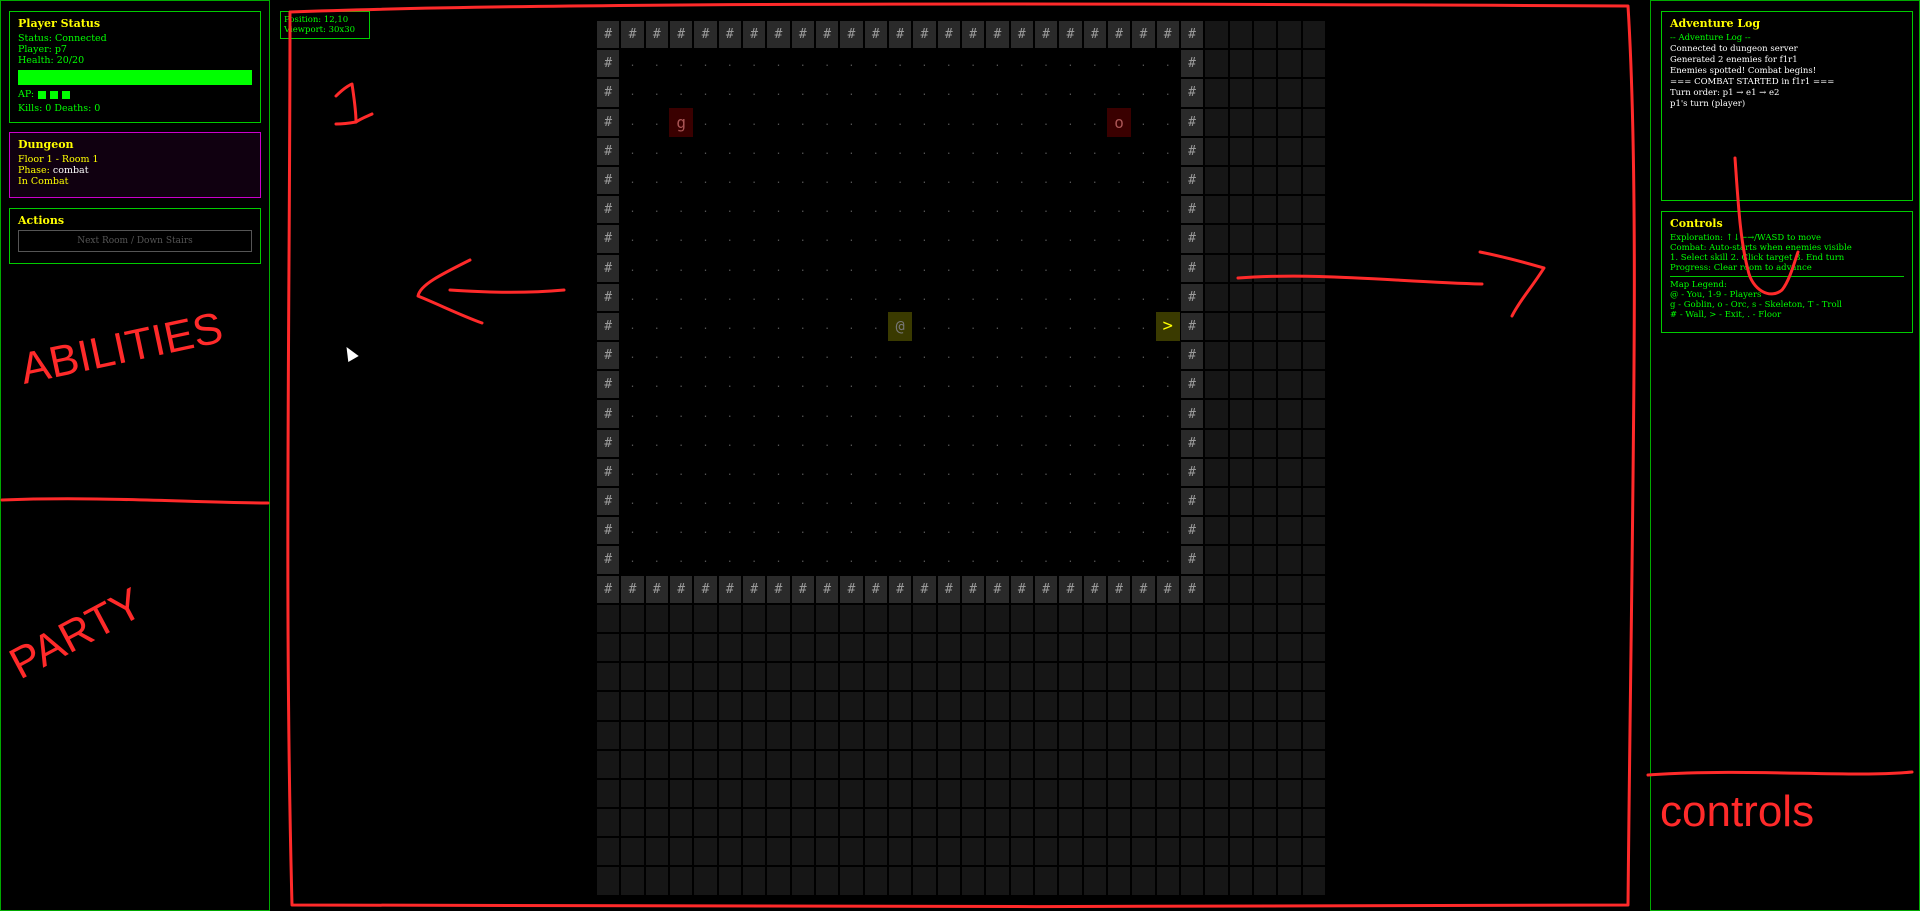 This screenshot has width=1920, height=911. Describe the element at coordinates (1746, 238) in the screenshot. I see `controls-line: Exploration: ↑↓←→/WASD to move` at that location.